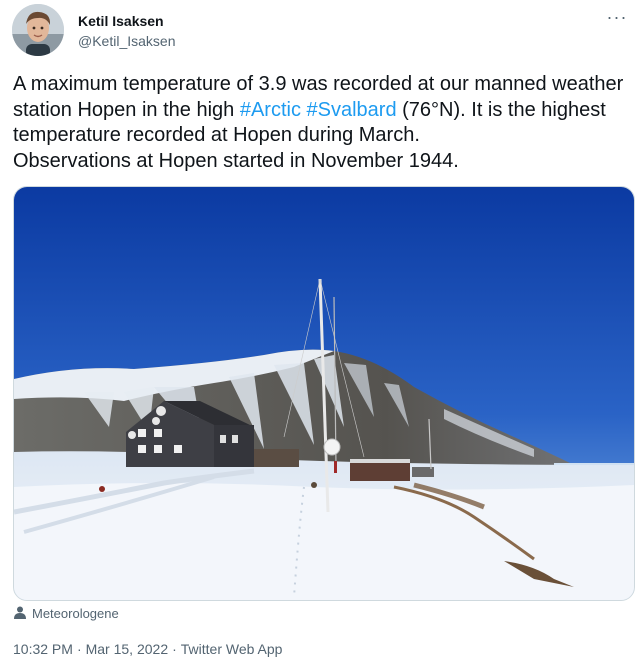 The width and height of the screenshot is (640, 665). I want to click on tweet-text-segment: station Hopen in the high, so click(126, 109).